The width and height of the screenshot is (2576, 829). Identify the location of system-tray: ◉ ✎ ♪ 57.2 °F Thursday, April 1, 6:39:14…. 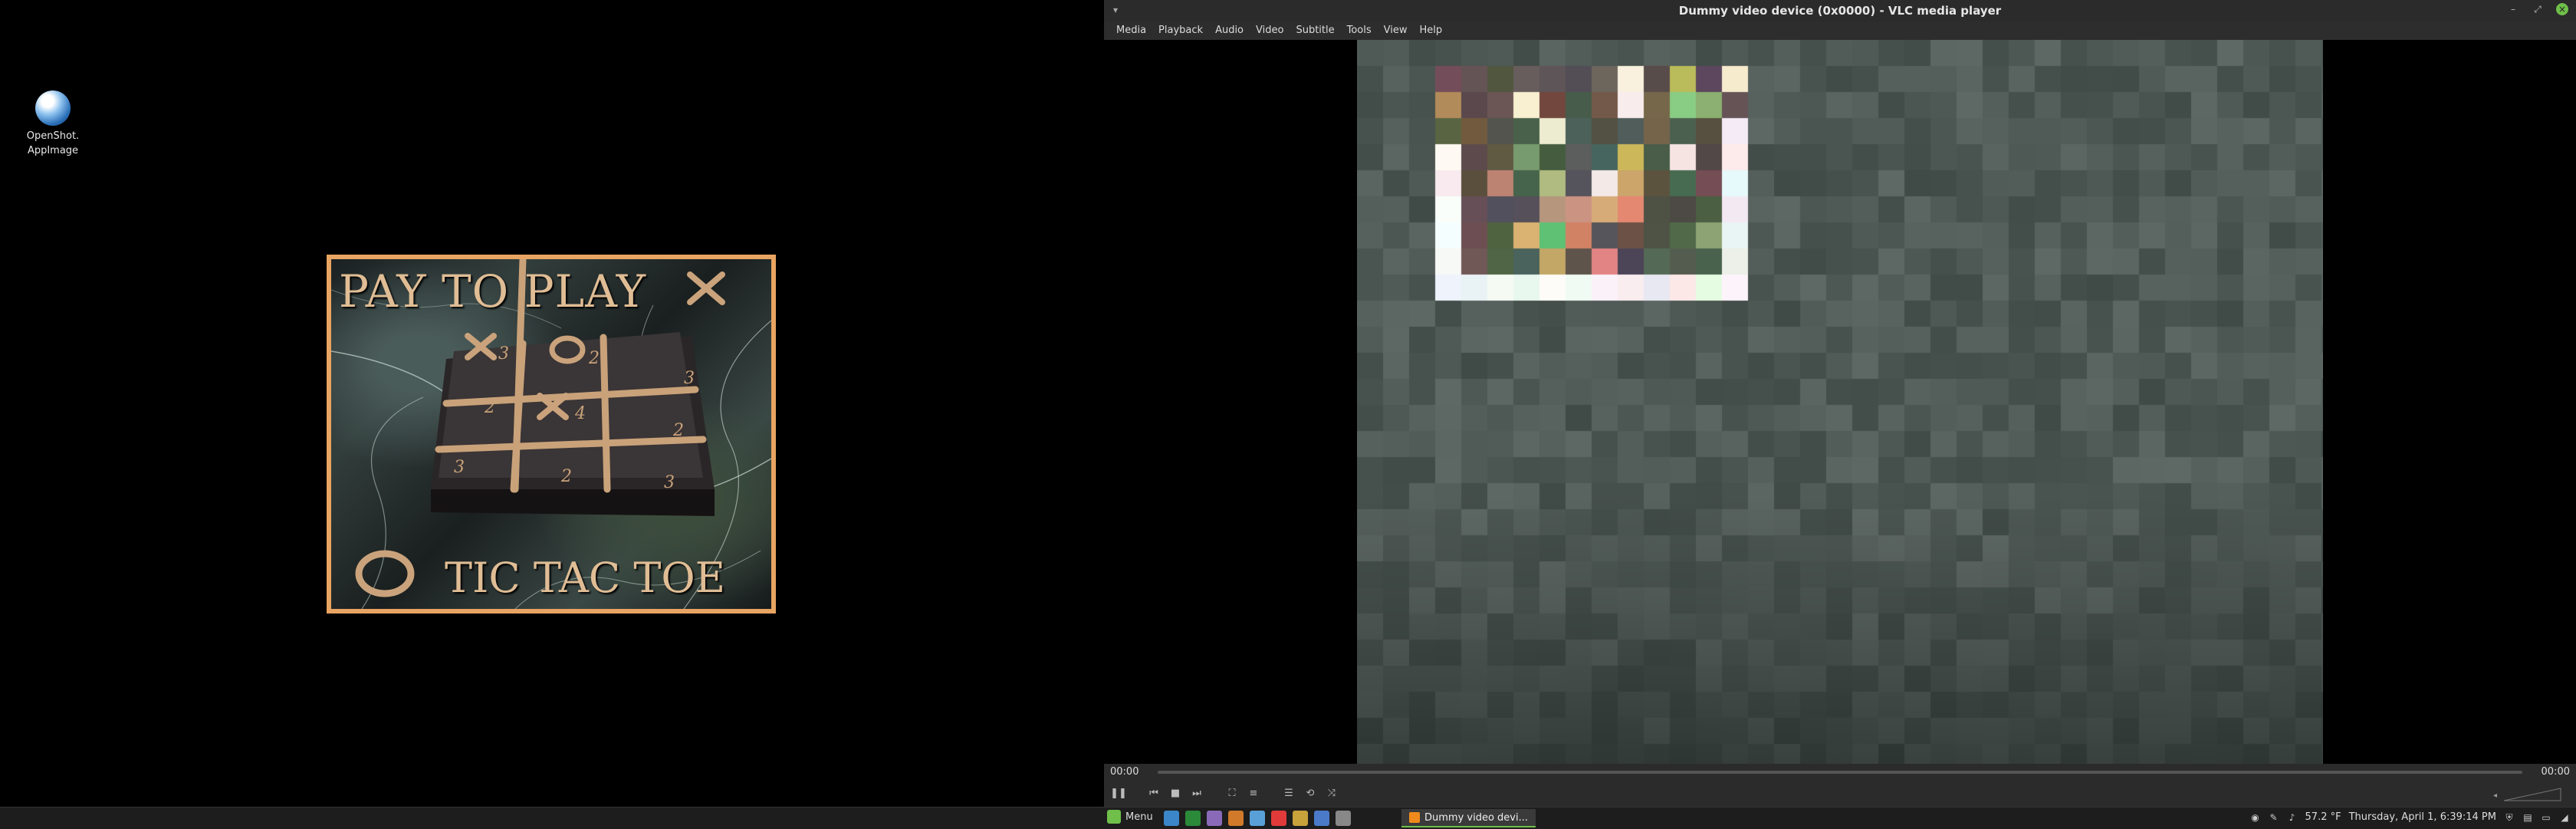
(2410, 817).